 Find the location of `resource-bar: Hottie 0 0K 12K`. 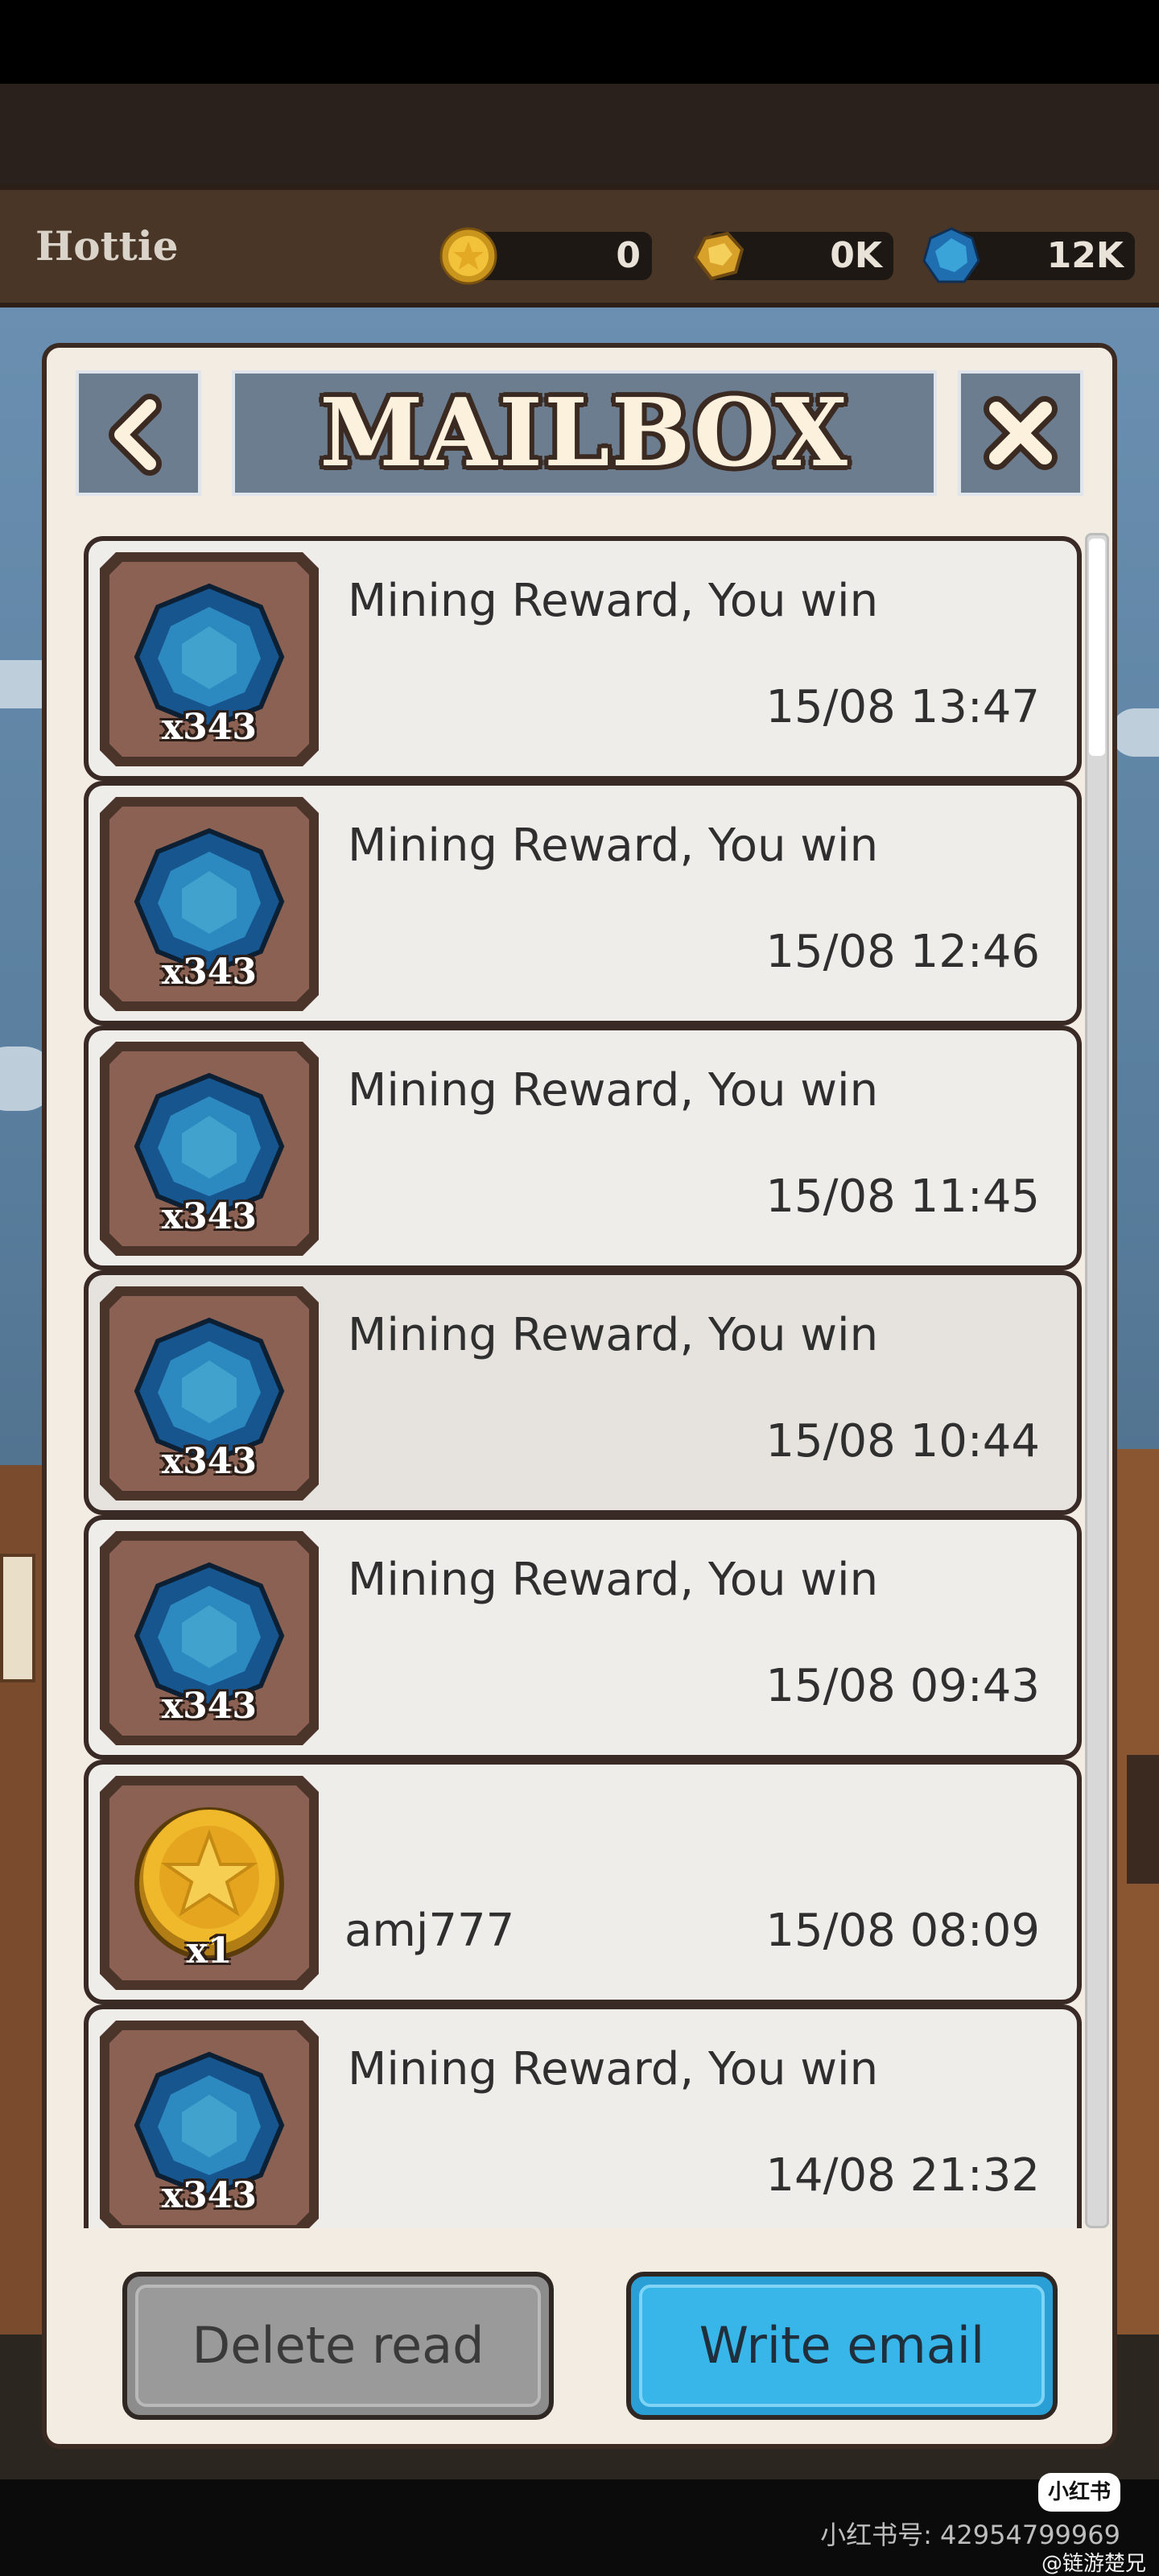

resource-bar: Hottie 0 0K 12K is located at coordinates (579, 246).